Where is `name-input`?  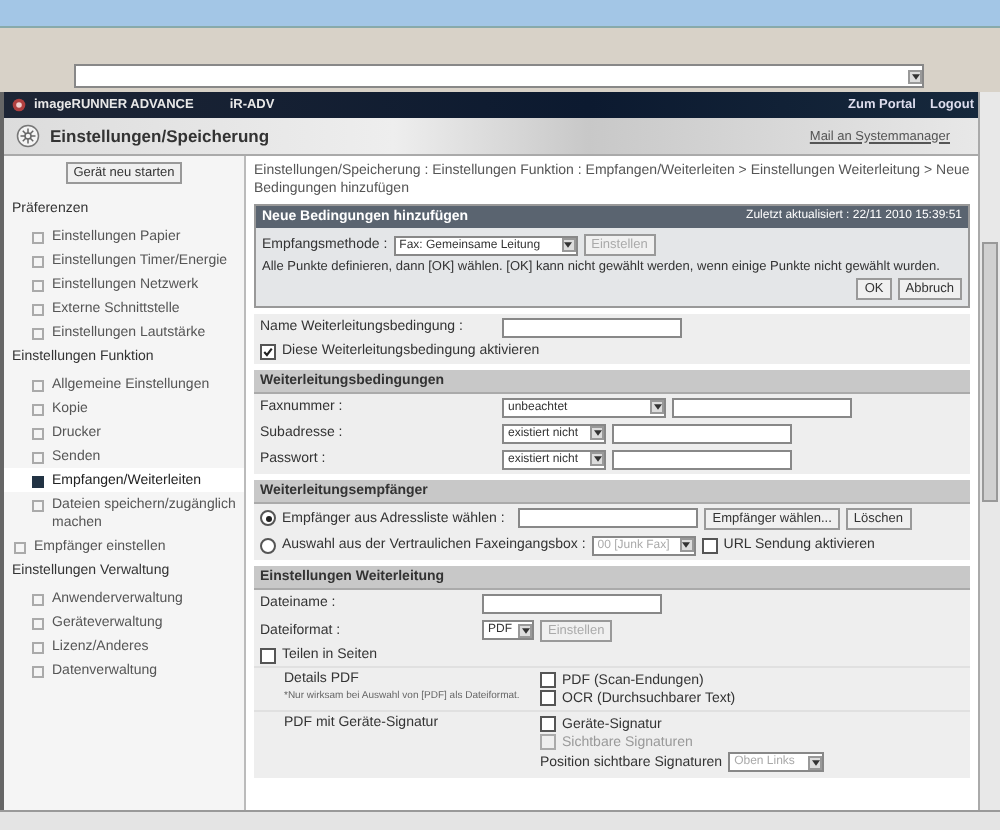
name-input is located at coordinates (592, 327).